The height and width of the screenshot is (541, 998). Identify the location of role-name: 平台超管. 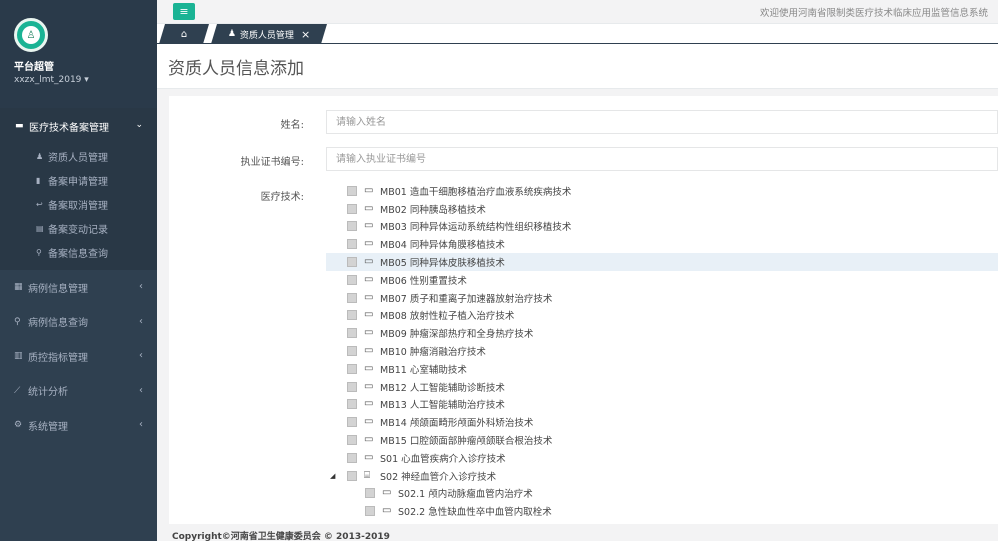
(34, 67).